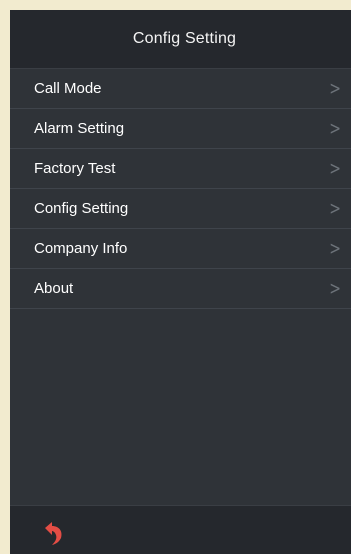  Describe the element at coordinates (180, 529) in the screenshot. I see `bottom-bar` at that location.